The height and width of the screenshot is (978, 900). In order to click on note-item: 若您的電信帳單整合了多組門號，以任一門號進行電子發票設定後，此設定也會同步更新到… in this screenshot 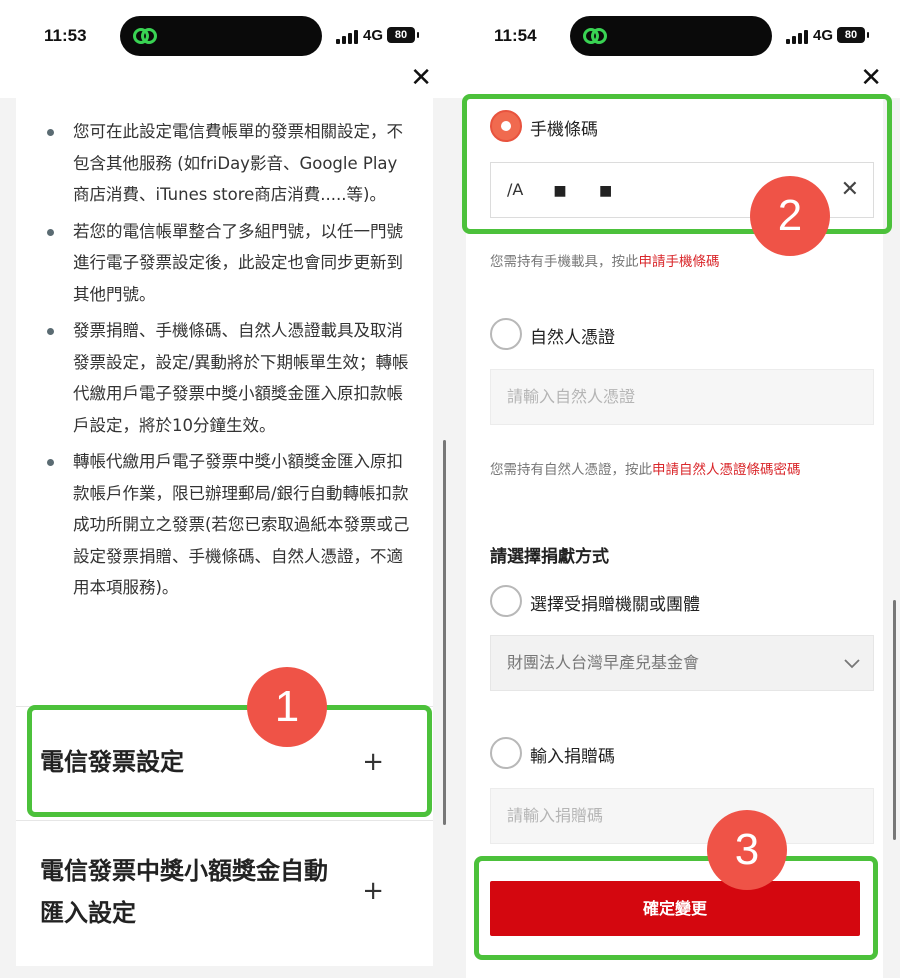, I will do `click(227, 263)`.